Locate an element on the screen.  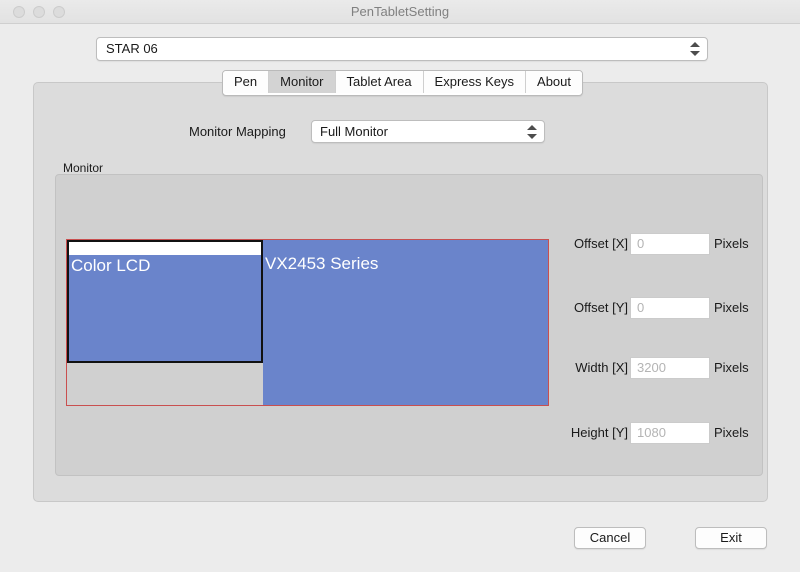
offset-y-units: Pixels is located at coordinates (731, 307).